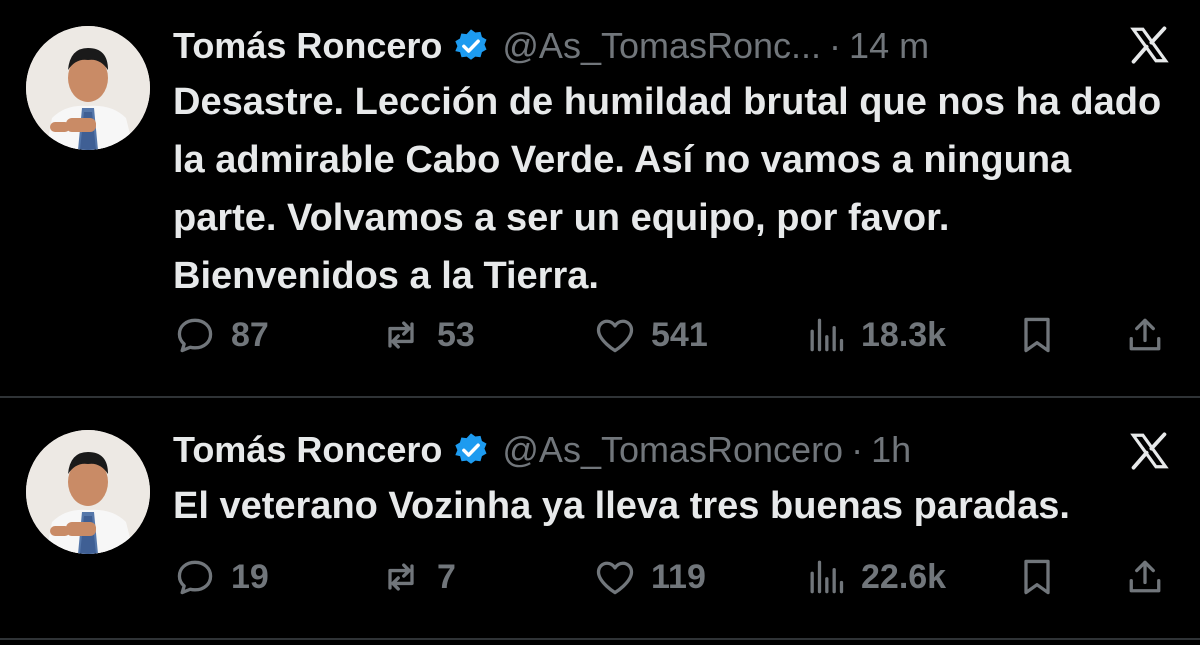  I want to click on timestamp: 14 m, so click(889, 46).